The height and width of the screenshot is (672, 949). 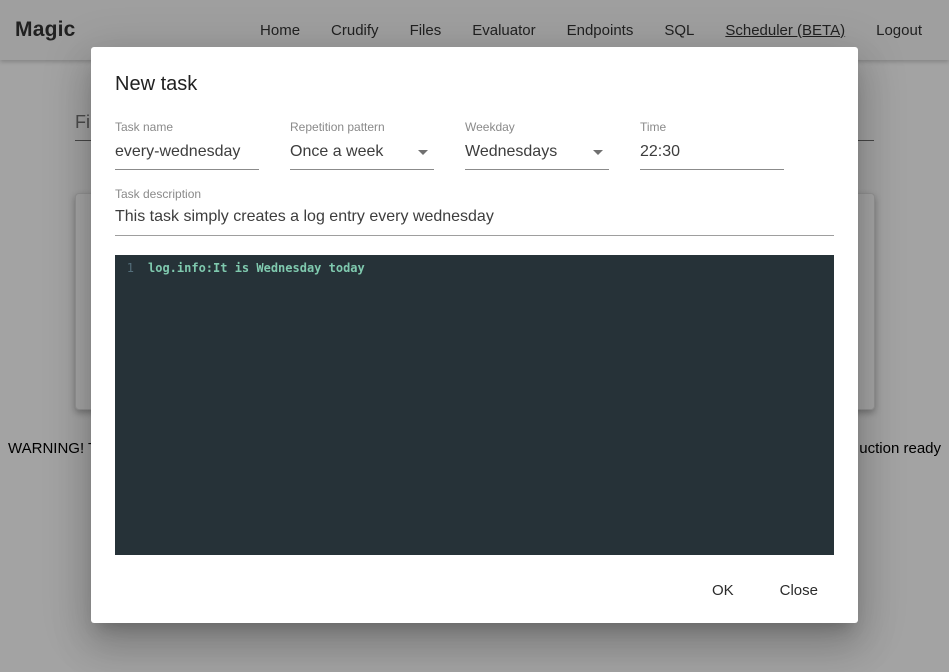 I want to click on code-text: log.info:It is Wednesday today, so click(x=256, y=268).